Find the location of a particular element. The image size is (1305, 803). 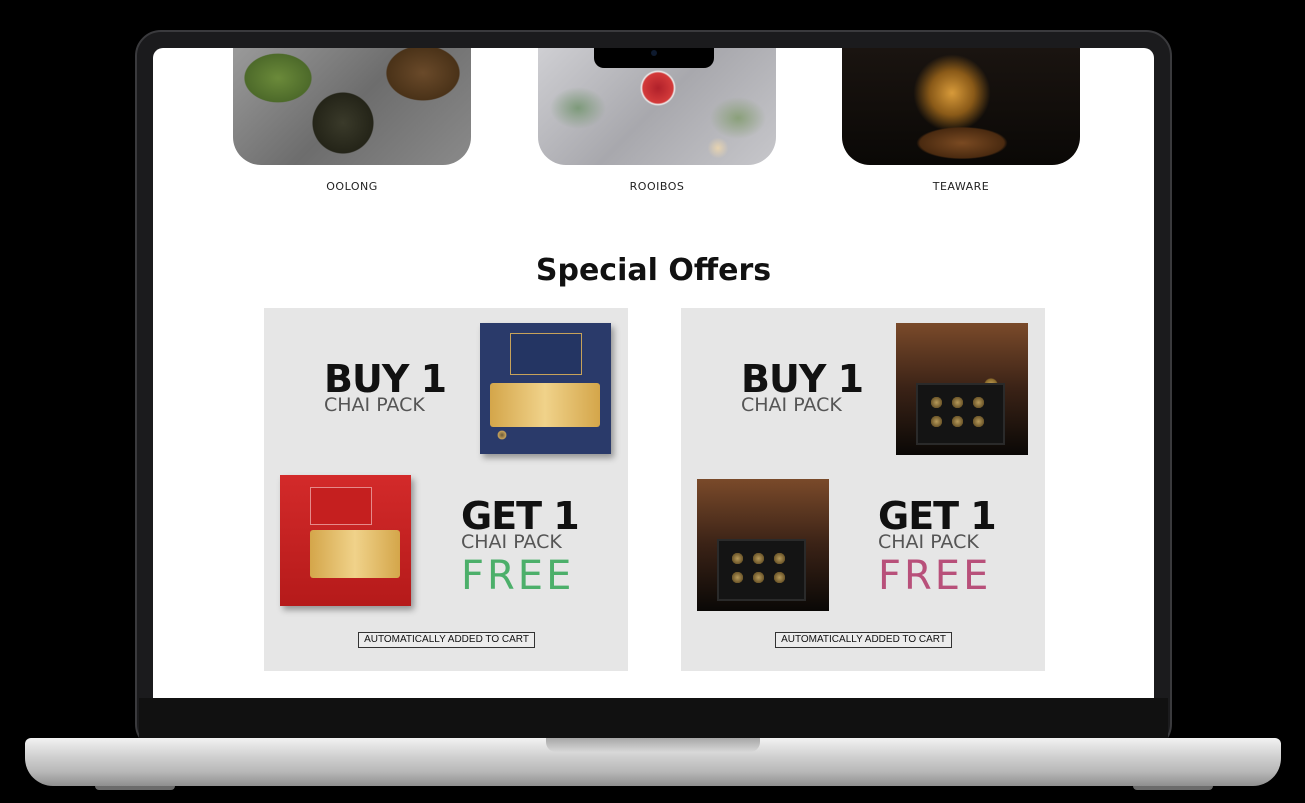

category-label-teaware: TEAWARE is located at coordinates (961, 186).